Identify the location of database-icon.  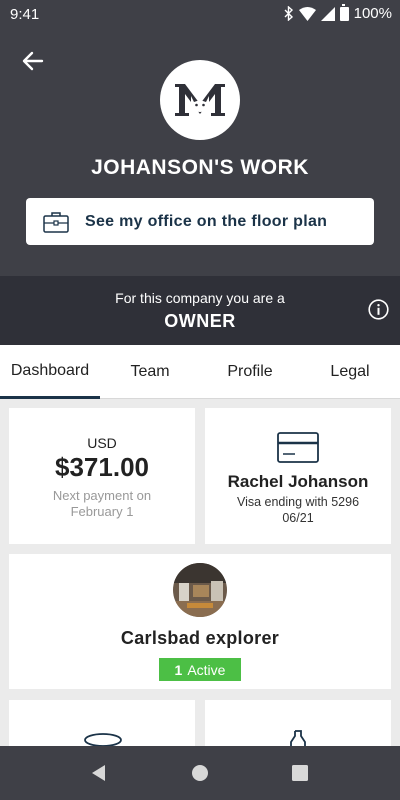
(103, 739).